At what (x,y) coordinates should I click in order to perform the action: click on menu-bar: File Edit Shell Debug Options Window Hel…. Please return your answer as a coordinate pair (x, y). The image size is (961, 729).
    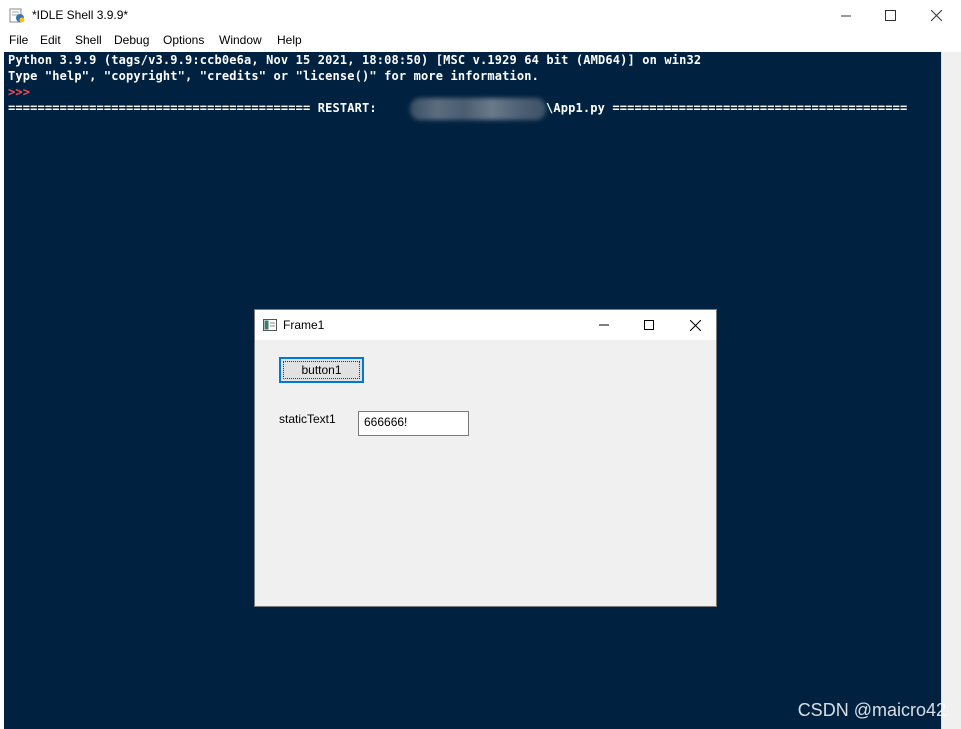
    Looking at the image, I should click on (480, 41).